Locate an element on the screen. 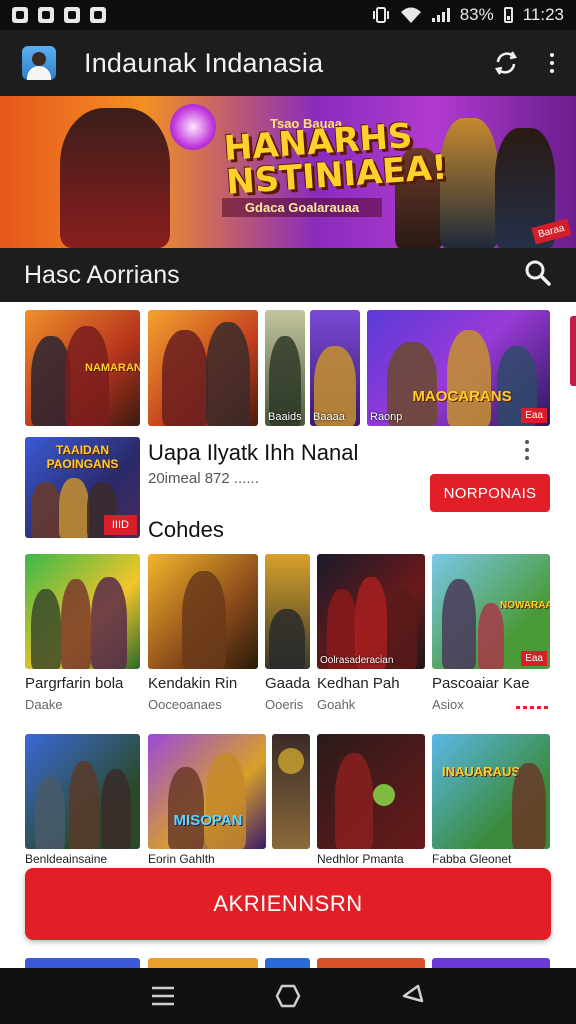 The width and height of the screenshot is (576, 1024). game-tile: Baaids is located at coordinates (285, 368).